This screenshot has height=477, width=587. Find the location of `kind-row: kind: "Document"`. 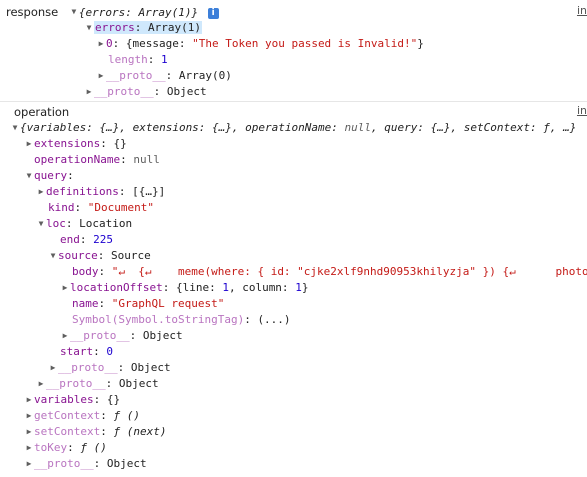

kind-row: kind: "Document" is located at coordinates (101, 207).